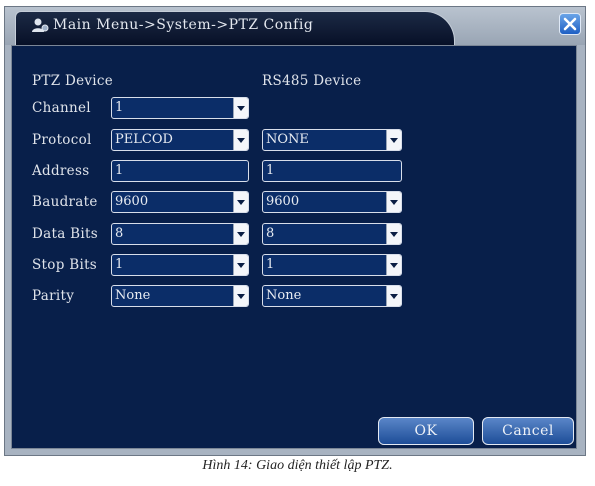 This screenshot has height=486, width=595. What do you see at coordinates (180, 140) in the screenshot?
I see `ptz-protocol-select: PELCOD` at bounding box center [180, 140].